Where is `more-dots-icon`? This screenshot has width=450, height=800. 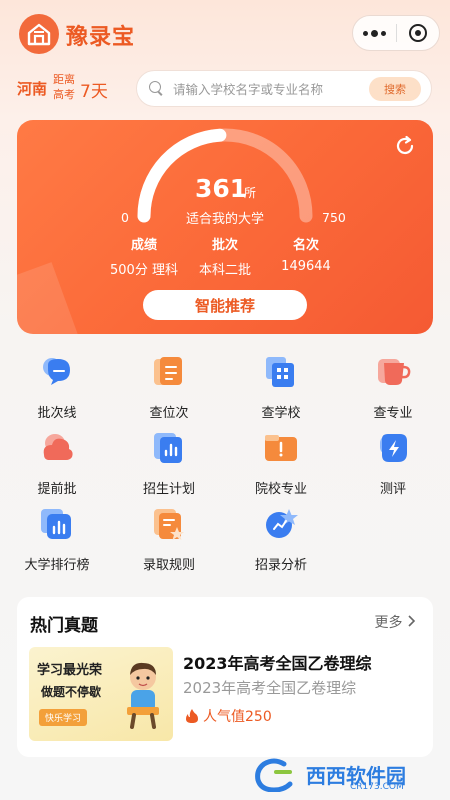 more-dots-icon is located at coordinates (374, 33).